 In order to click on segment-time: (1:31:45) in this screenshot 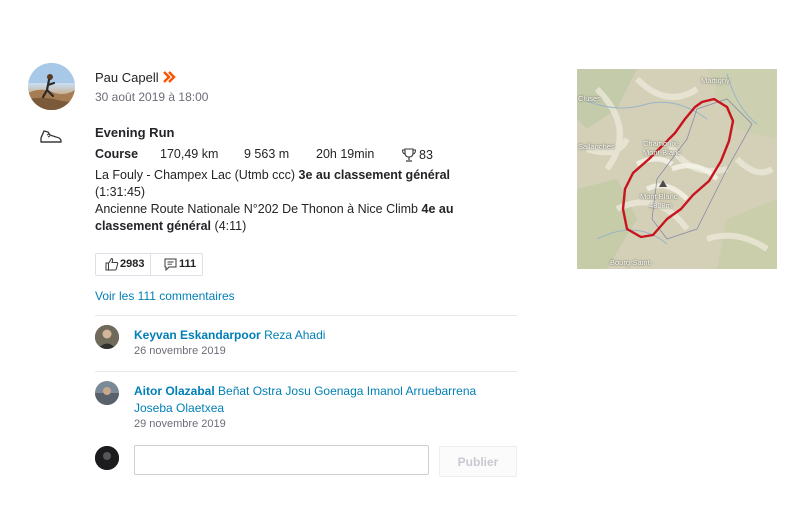, I will do `click(120, 192)`.